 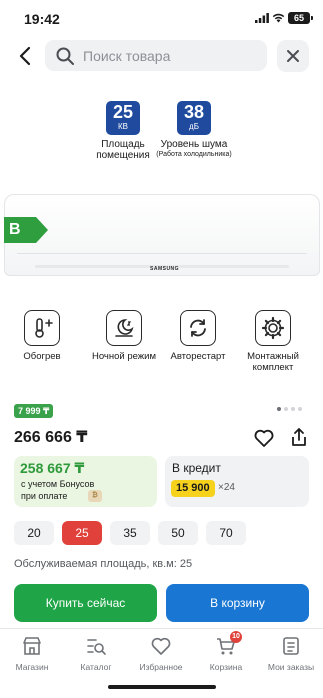 I want to click on spec-noise: 38 дБ Уровень шума (Работа холодильника), so click(x=194, y=130).